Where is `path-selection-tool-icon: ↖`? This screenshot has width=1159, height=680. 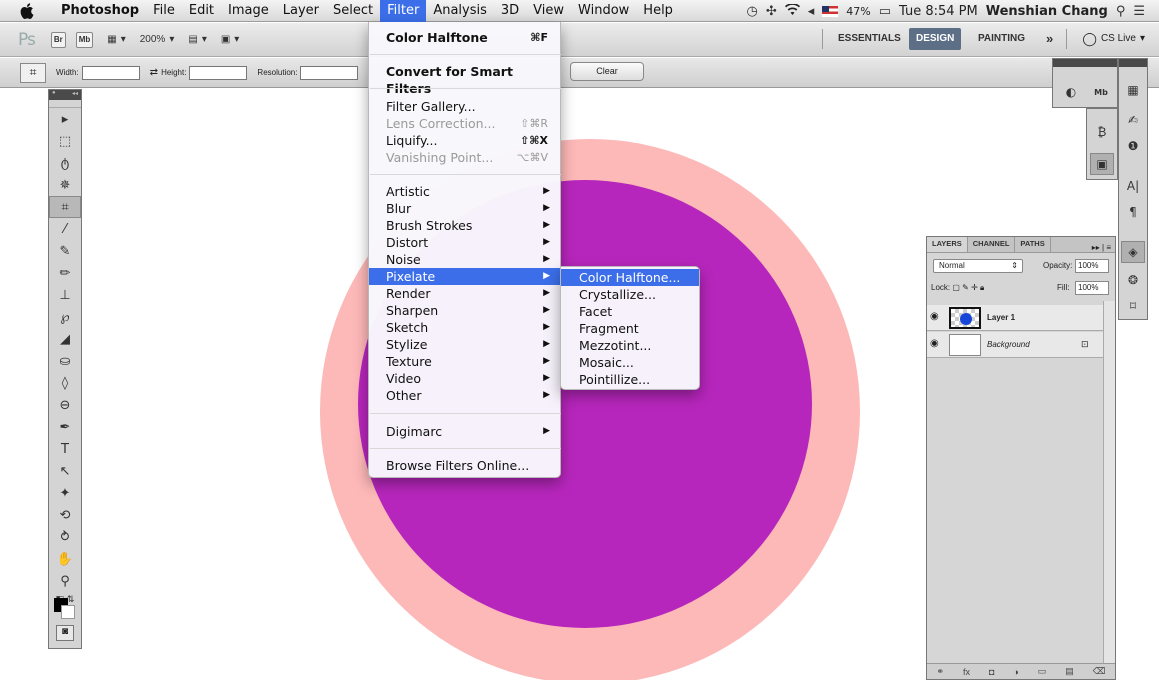 path-selection-tool-icon: ↖ is located at coordinates (65, 471).